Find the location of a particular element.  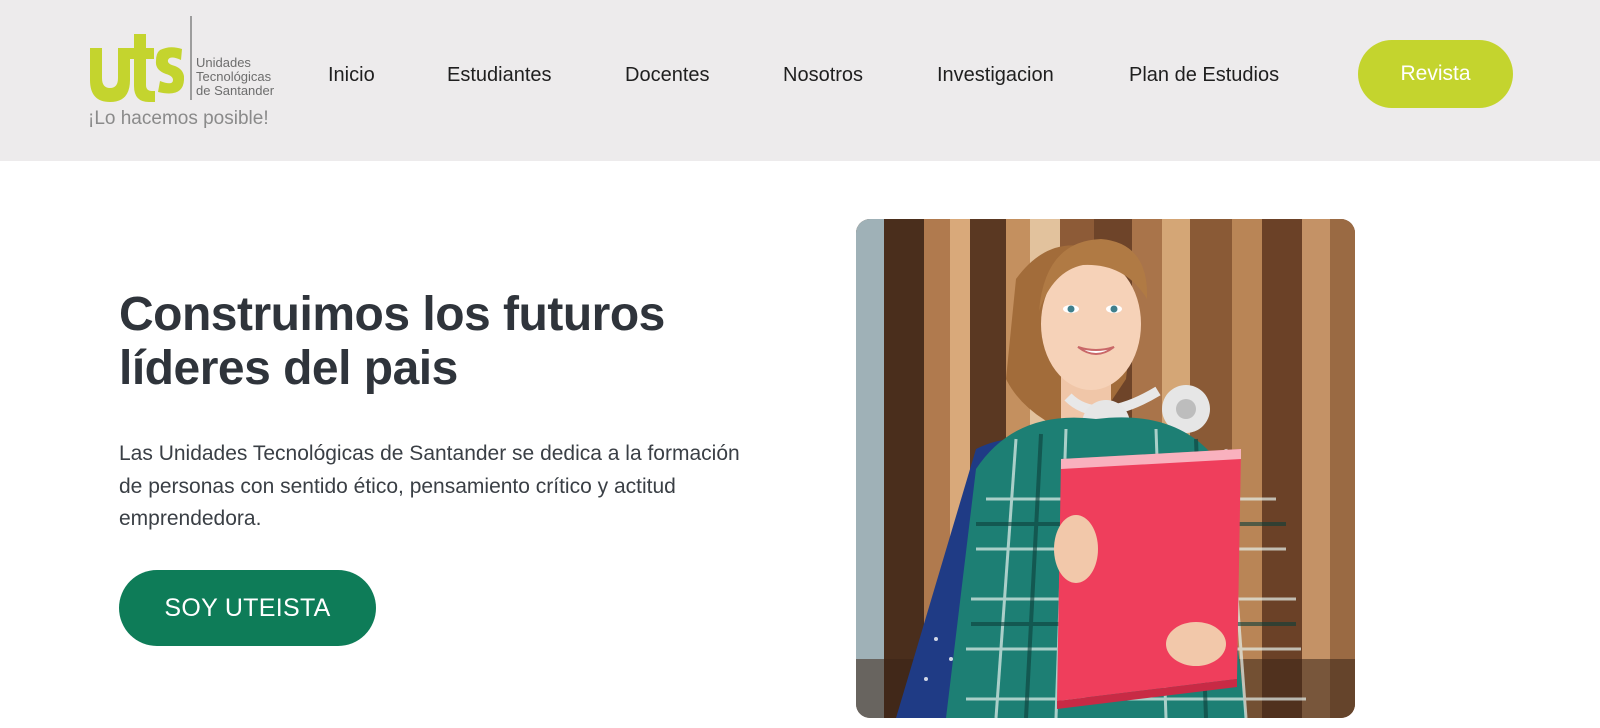

nav-item-estudiantes: Estudiantes is located at coordinates (499, 75).